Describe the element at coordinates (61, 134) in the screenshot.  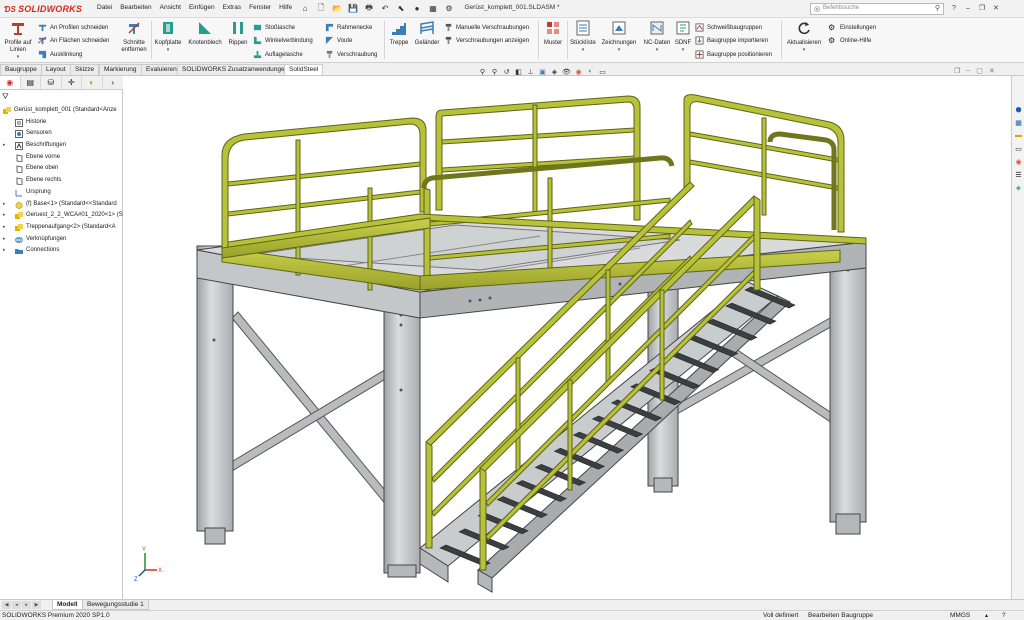
I see `tree-item-sensors: Sensoren` at that location.